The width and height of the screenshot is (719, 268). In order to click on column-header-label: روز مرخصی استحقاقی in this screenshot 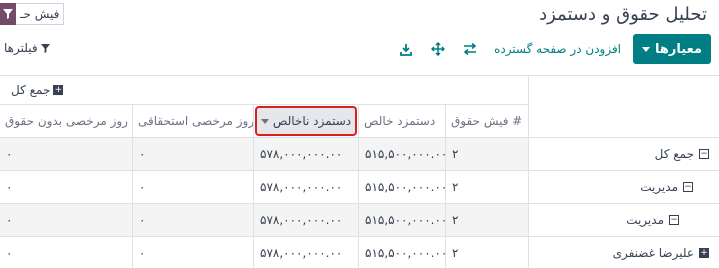, I will do `click(196, 121)`.